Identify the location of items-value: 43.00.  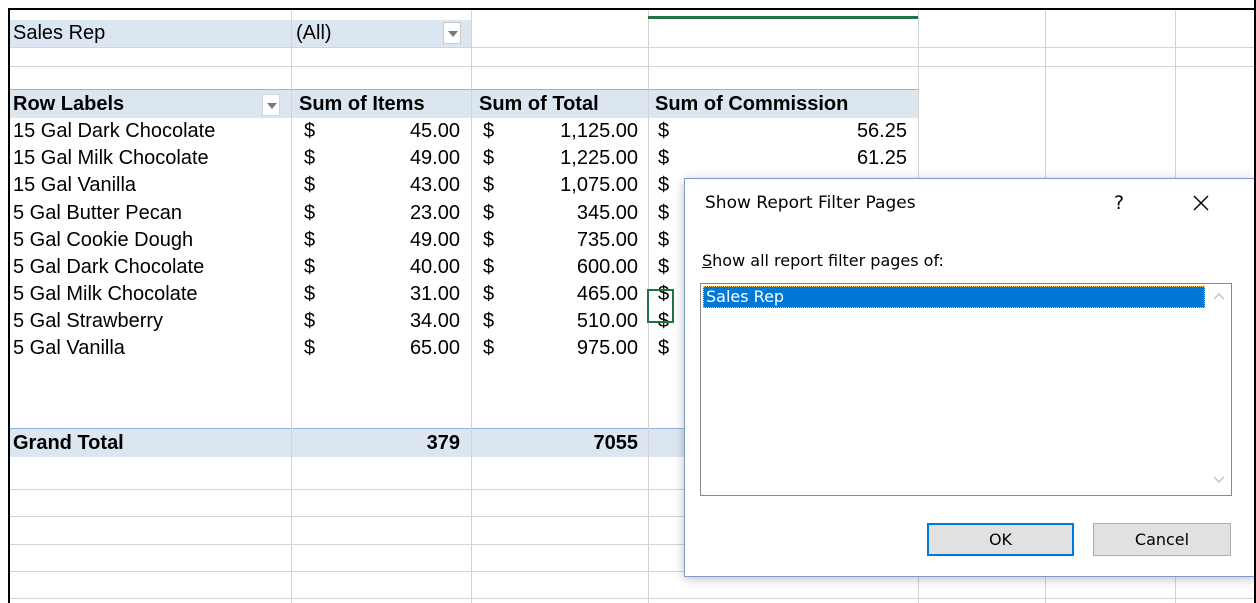
(434, 185).